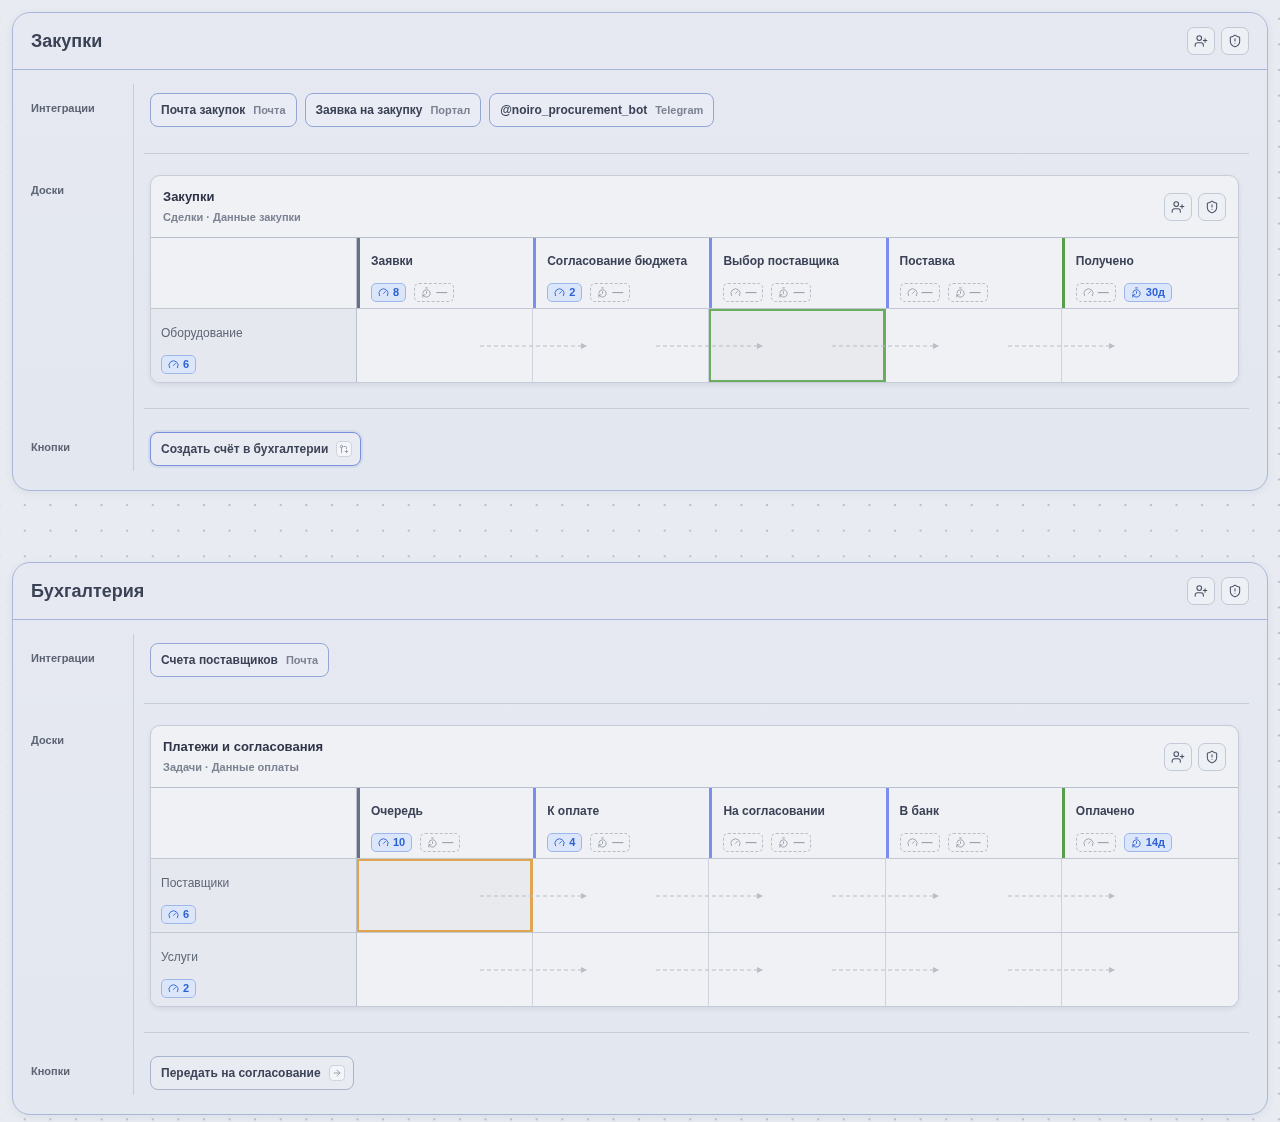  I want to click on integration-chip: @noiro_procurement_bot Telegram, so click(602, 110).